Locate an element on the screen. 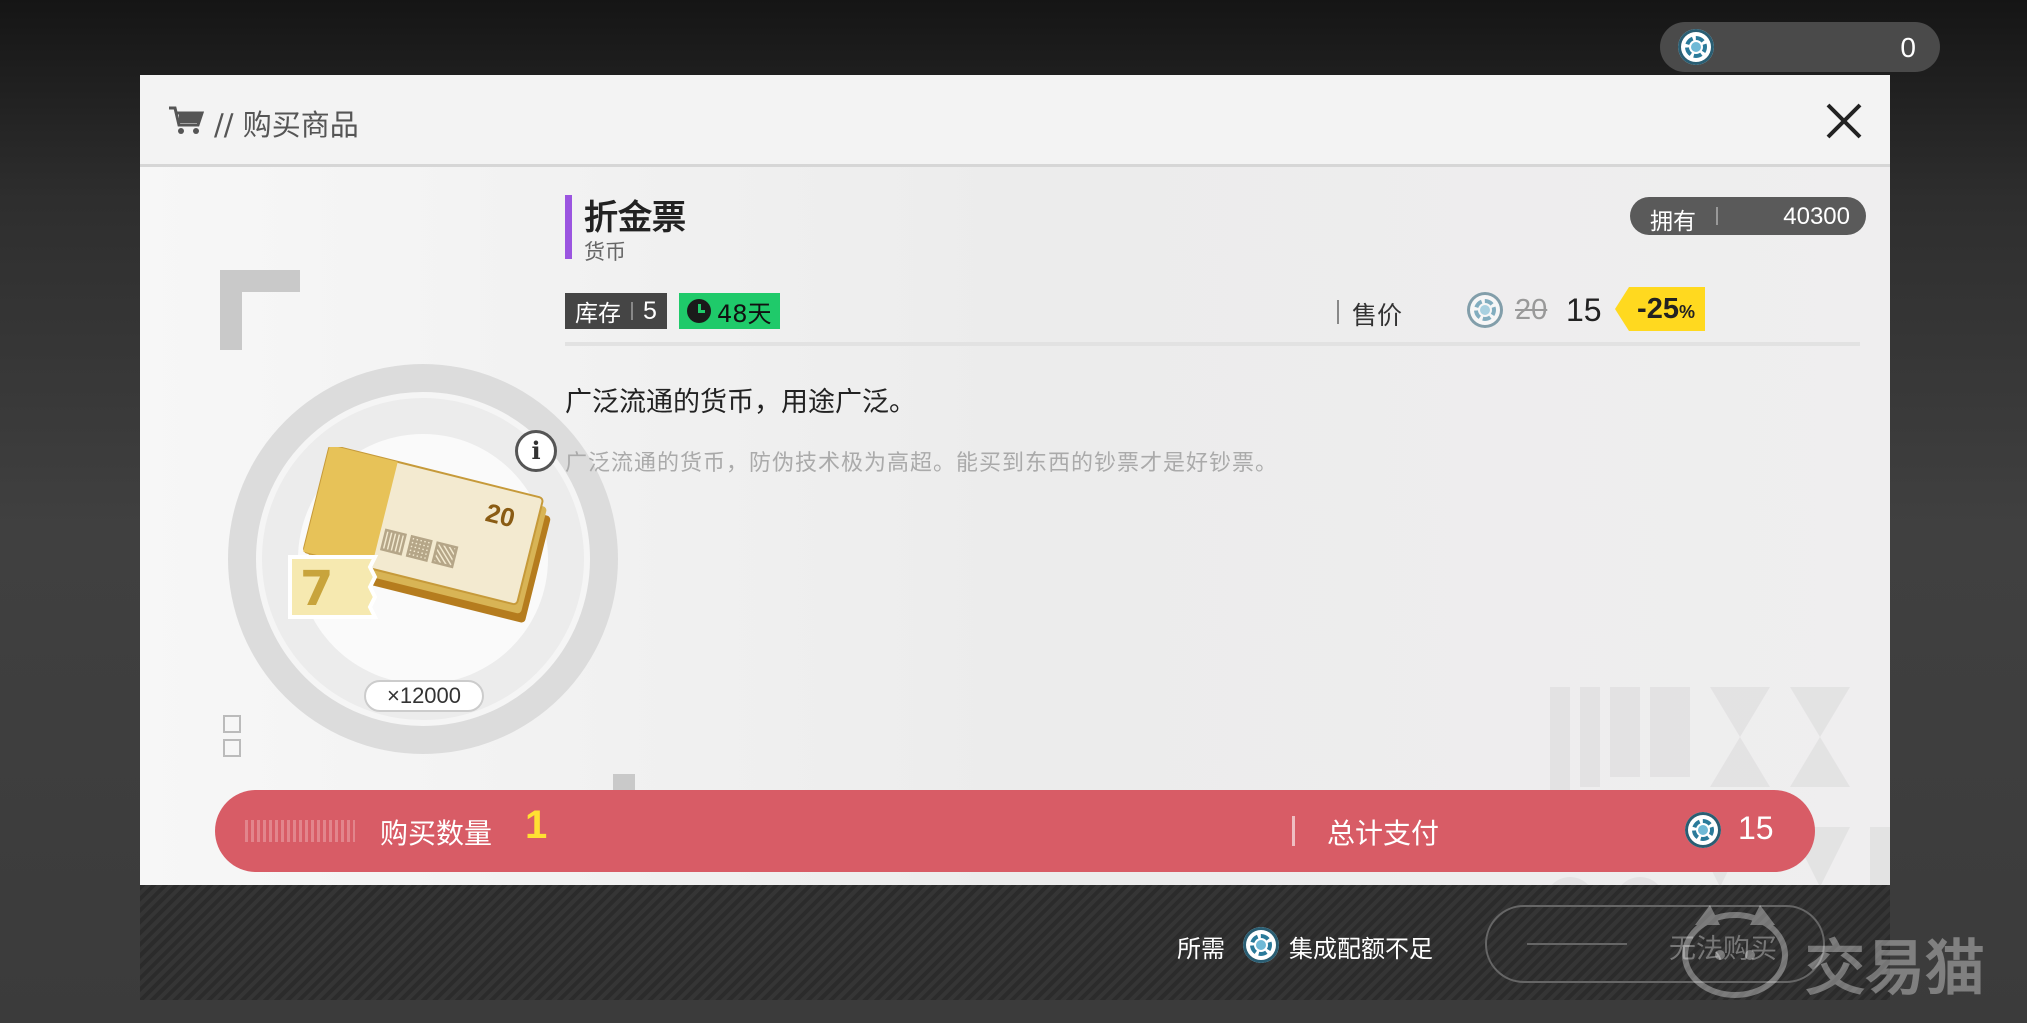 The width and height of the screenshot is (2027, 1023). insufficient-message: 集成配额不足 is located at coordinates (1361, 949).